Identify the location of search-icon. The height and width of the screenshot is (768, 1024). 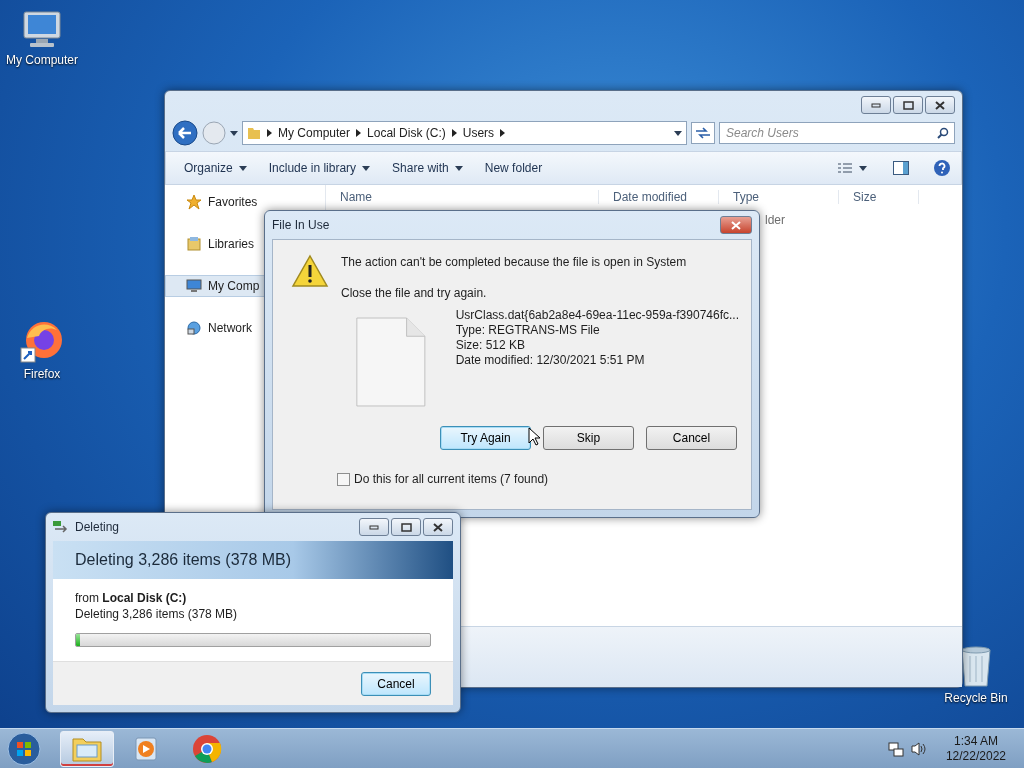
(943, 133).